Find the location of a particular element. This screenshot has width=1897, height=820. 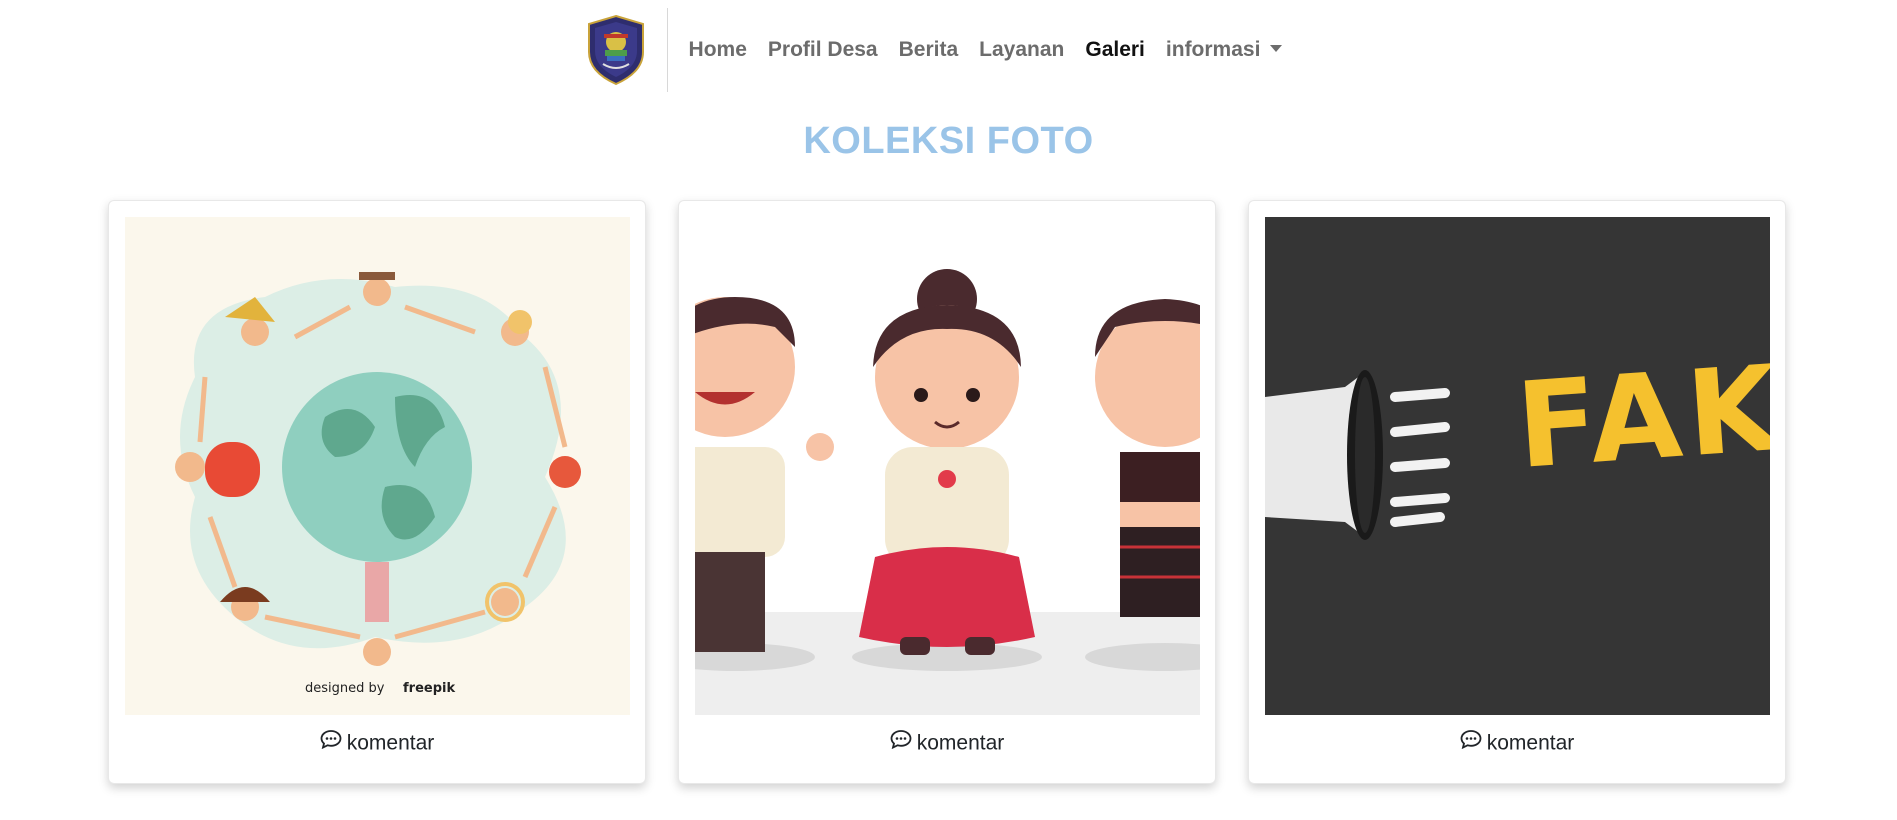

nav-informasi-dropdown: informasi is located at coordinates (1224, 50).